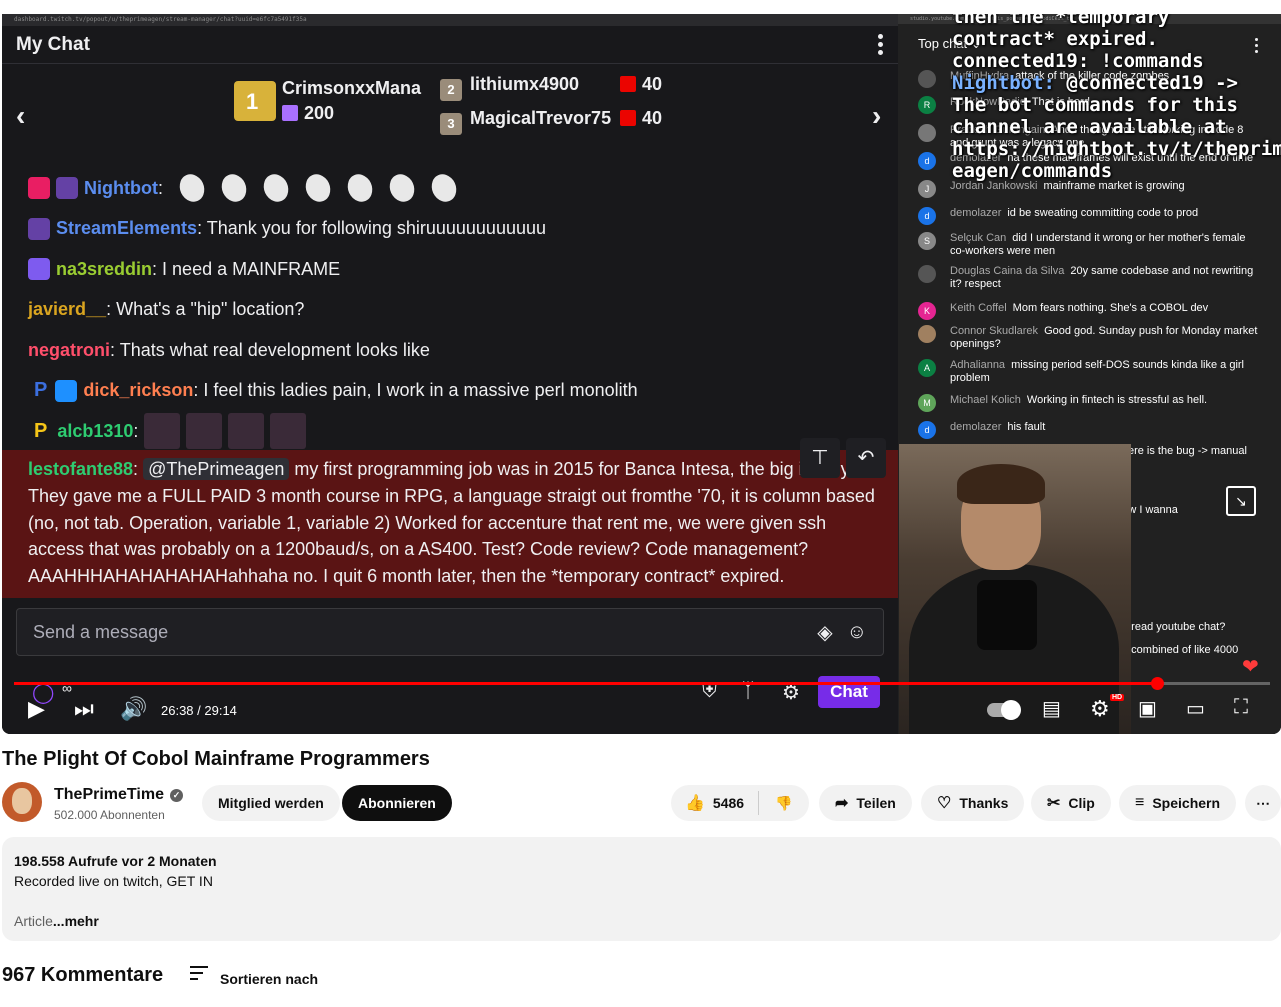  Describe the element at coordinates (1195, 708) in the screenshot. I see `theater-mode-icon: ▭` at that location.